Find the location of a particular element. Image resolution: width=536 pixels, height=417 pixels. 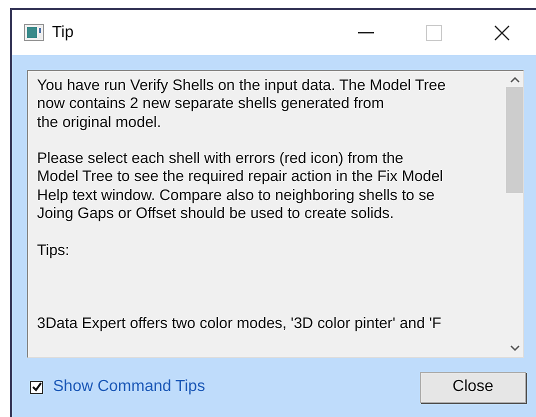

scroll-thumb is located at coordinates (514, 140).